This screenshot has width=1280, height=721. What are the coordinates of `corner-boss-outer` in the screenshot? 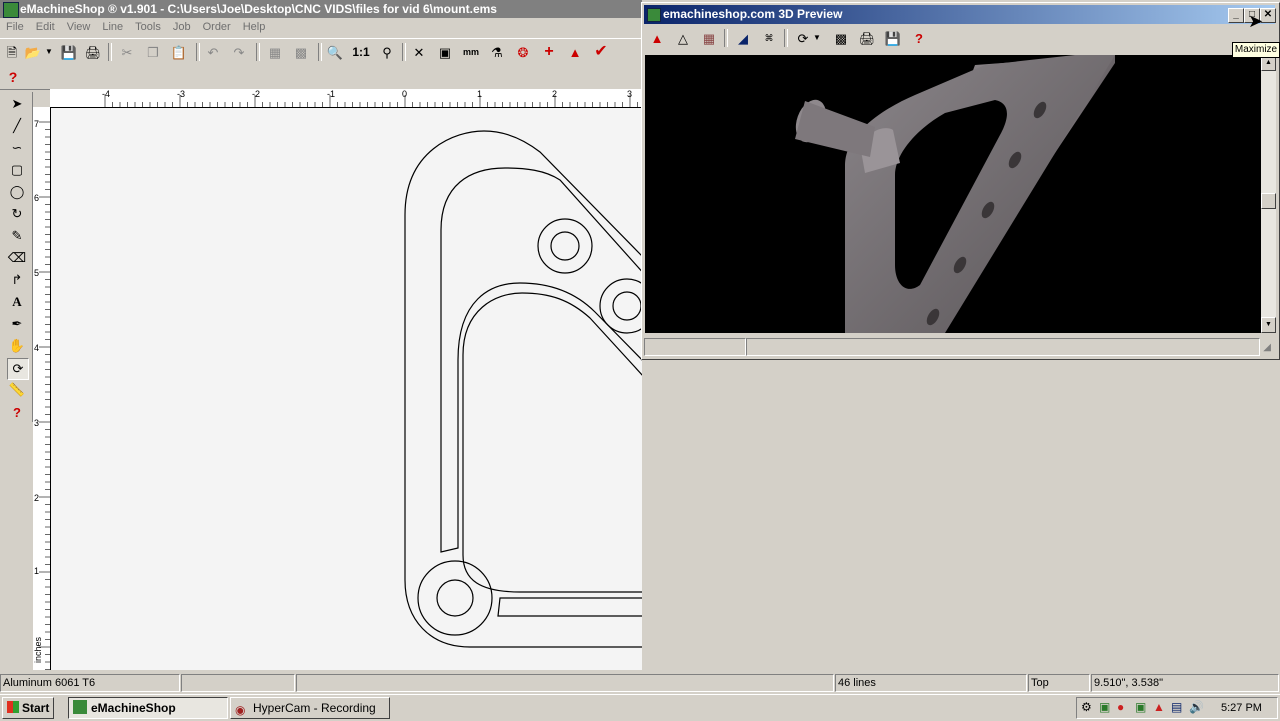 It's located at (455, 598).